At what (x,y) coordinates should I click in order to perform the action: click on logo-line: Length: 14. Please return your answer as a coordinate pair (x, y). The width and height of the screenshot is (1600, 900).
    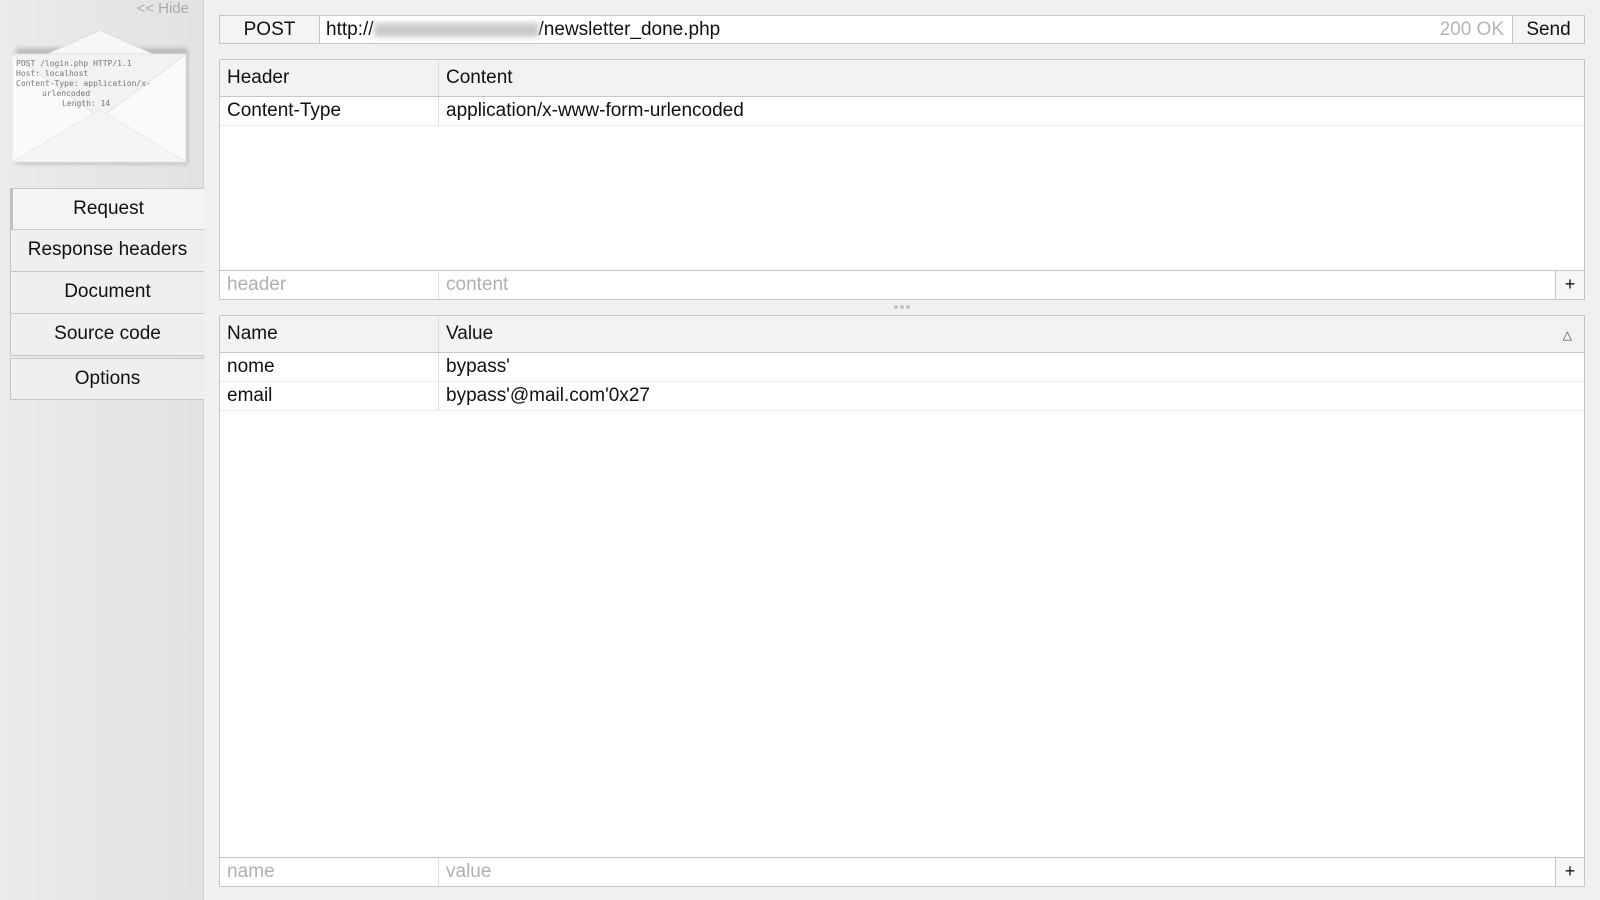
    Looking at the image, I should click on (86, 103).